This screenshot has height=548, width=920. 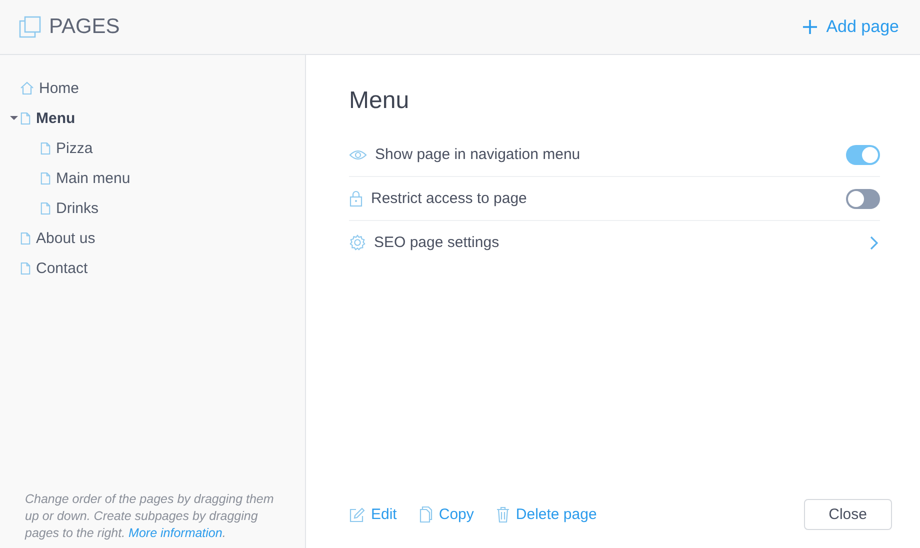 I want to click on setting-label: SEO page settings, so click(x=437, y=242).